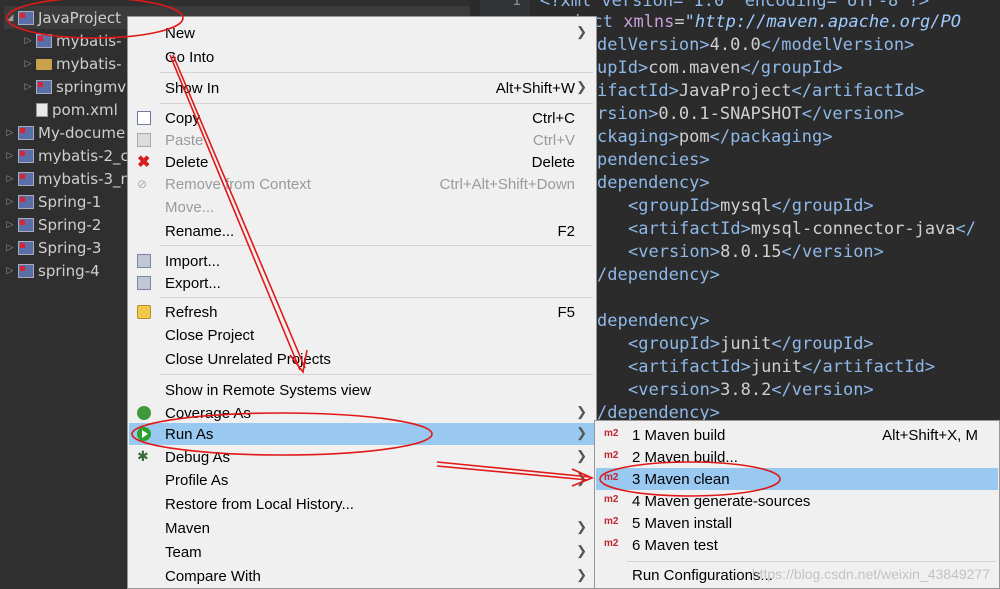 Image resolution: width=1000 pixels, height=589 pixels. Describe the element at coordinates (143, 456) in the screenshot. I see `bug-icon: ✱` at that location.